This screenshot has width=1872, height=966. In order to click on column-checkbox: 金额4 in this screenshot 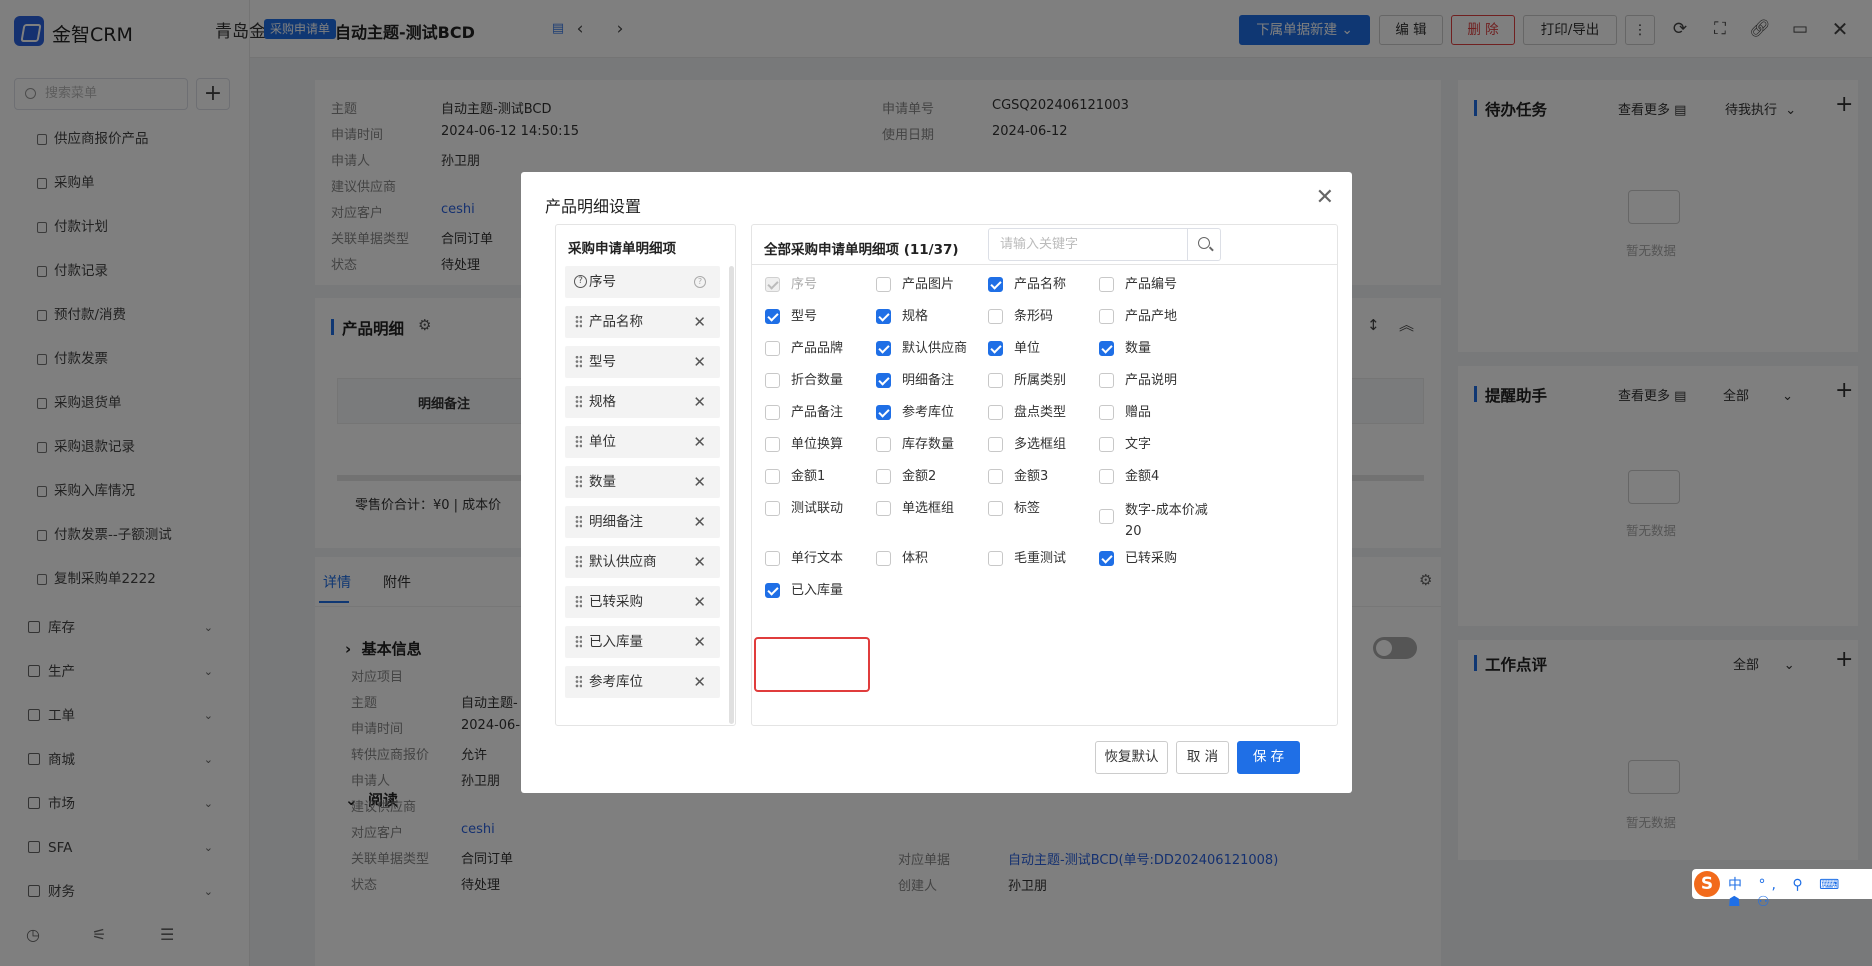, I will do `click(1153, 477)`.